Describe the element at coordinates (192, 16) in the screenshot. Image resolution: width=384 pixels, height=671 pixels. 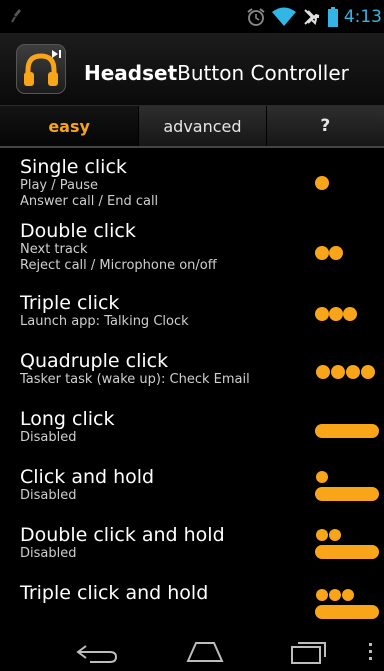
I see `status-bar: 4:13` at that location.